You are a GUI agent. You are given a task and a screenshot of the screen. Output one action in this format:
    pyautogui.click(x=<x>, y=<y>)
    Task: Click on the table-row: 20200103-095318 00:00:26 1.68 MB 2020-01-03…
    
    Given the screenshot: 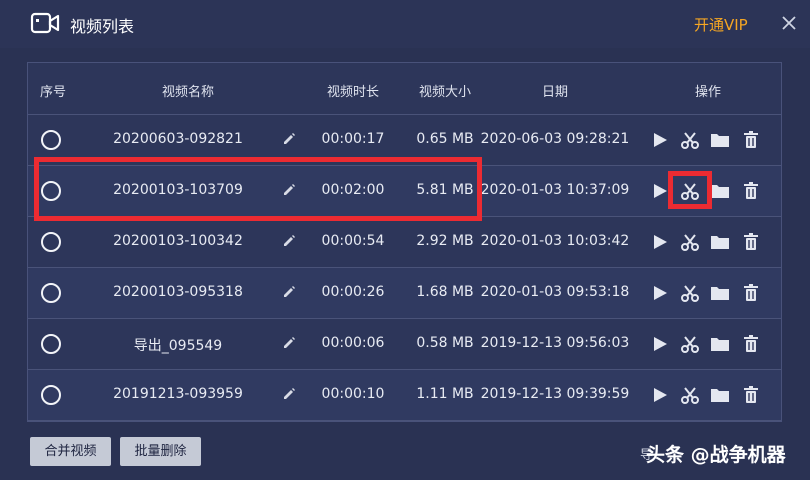 What is the action you would take?
    pyautogui.click(x=404, y=293)
    